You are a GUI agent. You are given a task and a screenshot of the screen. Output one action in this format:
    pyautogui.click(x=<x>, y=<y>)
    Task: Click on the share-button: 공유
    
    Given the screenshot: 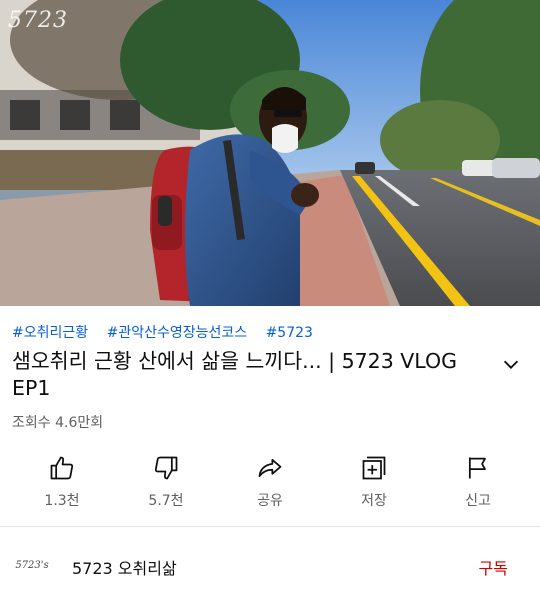 What is the action you would take?
    pyautogui.click(x=270, y=479)
    